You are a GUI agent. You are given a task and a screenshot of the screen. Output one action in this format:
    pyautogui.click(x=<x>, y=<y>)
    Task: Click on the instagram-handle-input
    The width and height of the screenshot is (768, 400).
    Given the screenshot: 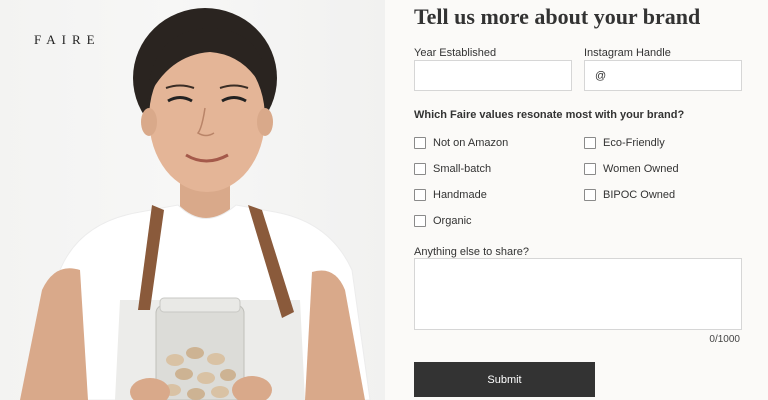 What is the action you would take?
    pyautogui.click(x=663, y=75)
    